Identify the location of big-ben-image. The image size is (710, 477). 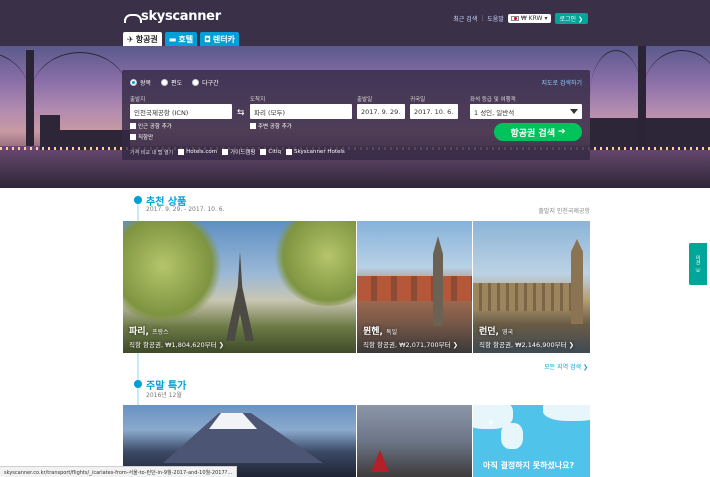
(577, 281).